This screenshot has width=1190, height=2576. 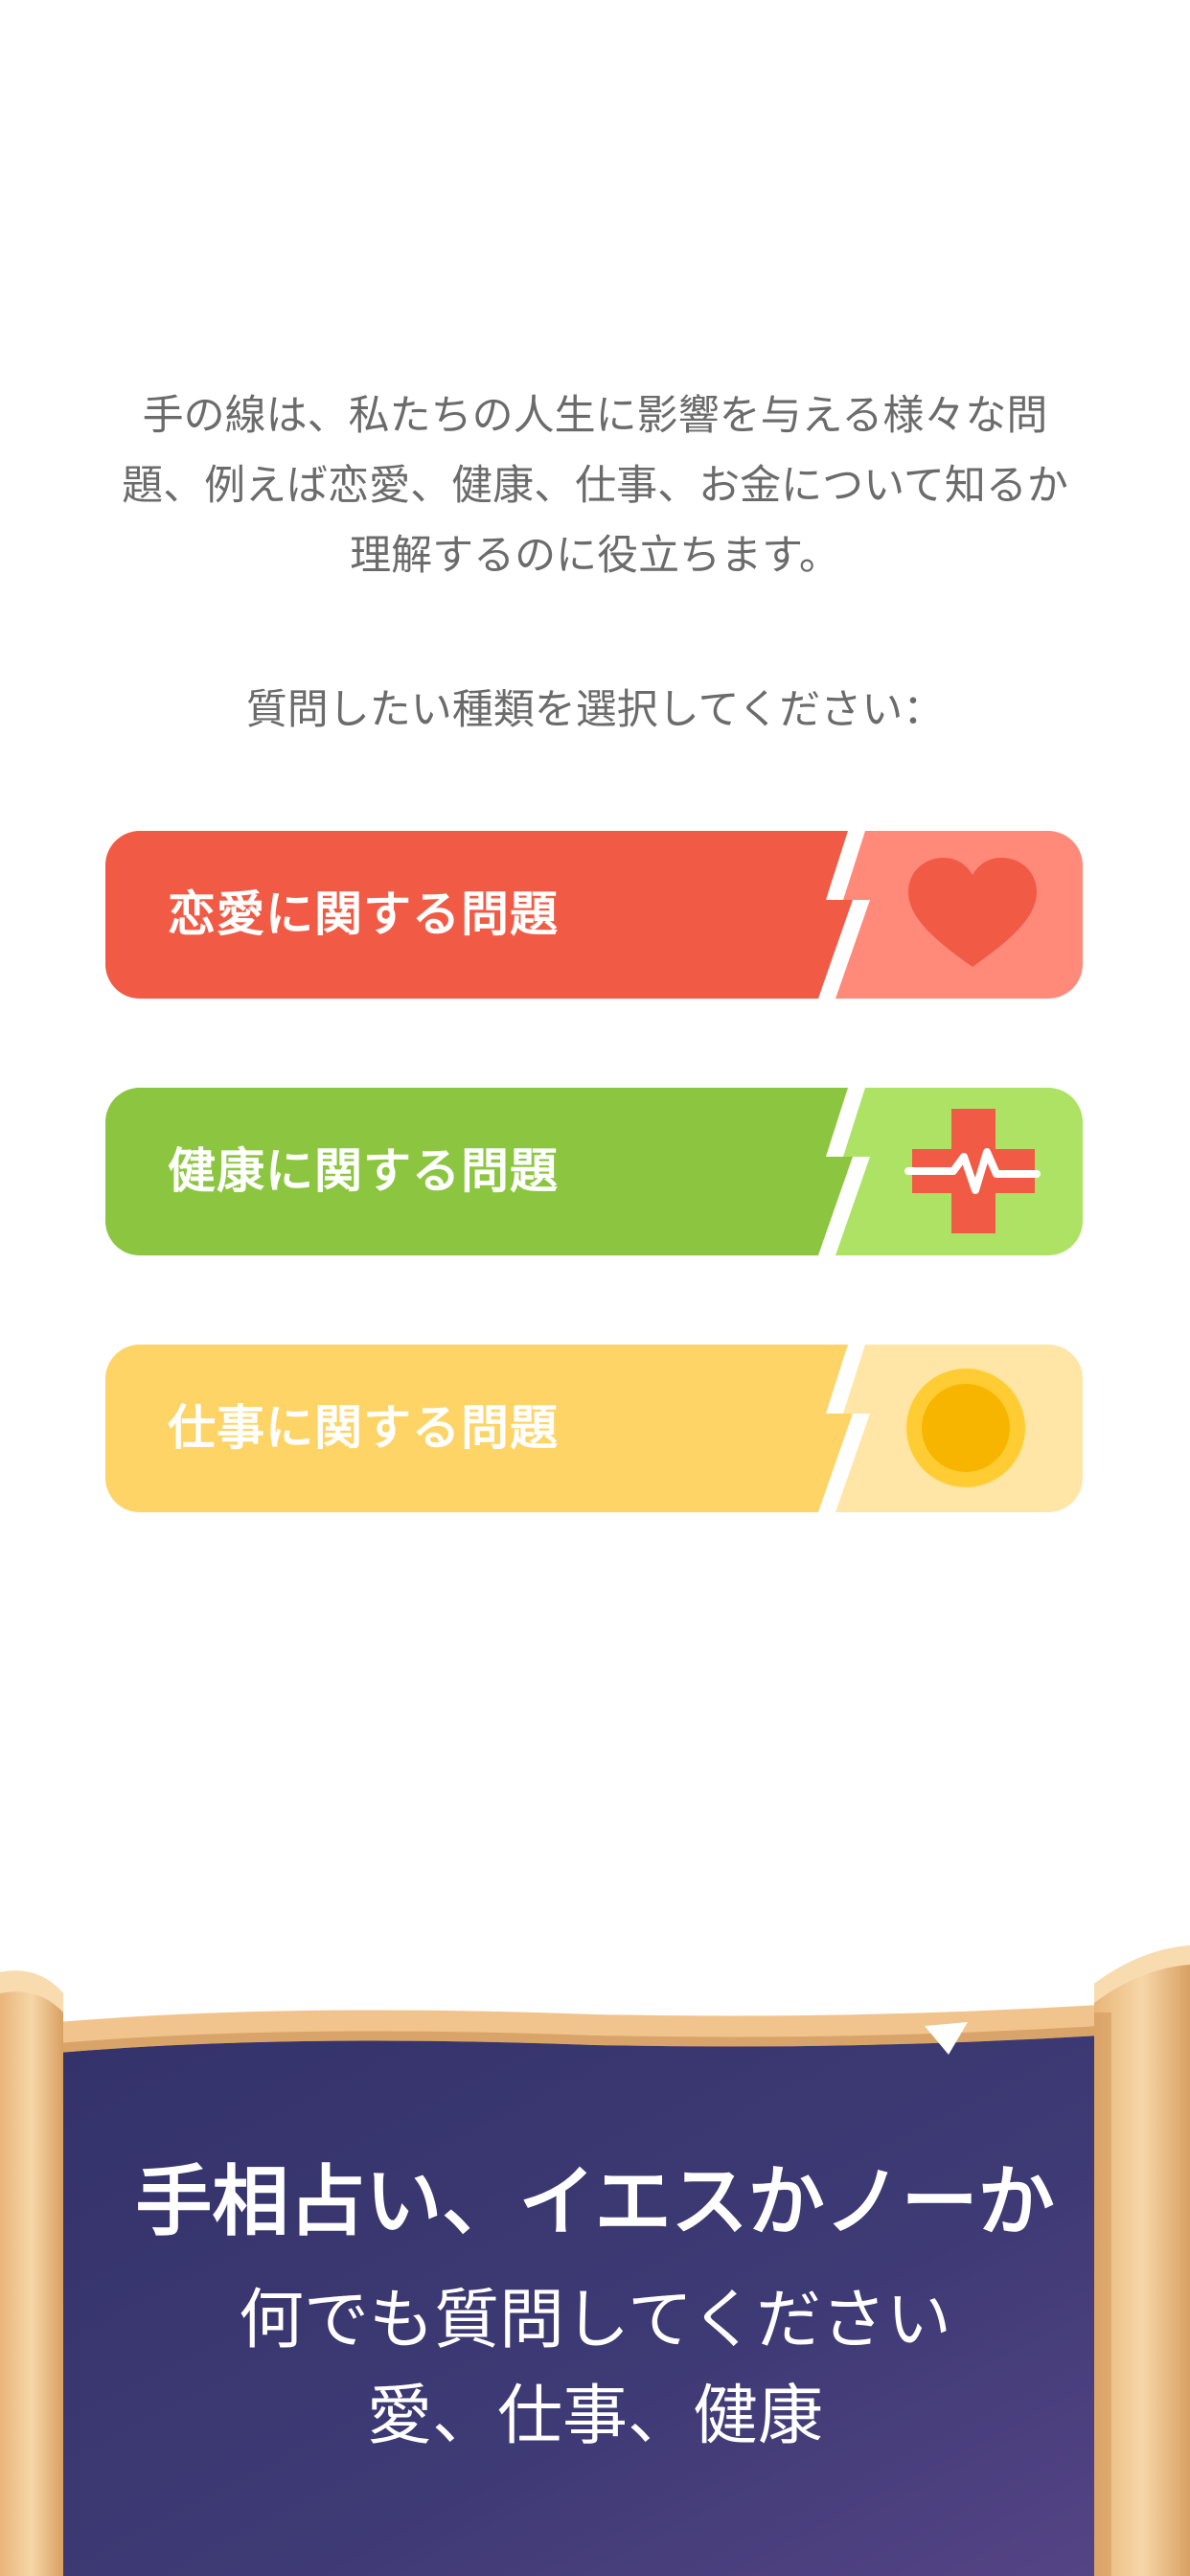 What do you see at coordinates (594, 1428) in the screenshot?
I see `work-topic-button: 仕事に関する問題` at bounding box center [594, 1428].